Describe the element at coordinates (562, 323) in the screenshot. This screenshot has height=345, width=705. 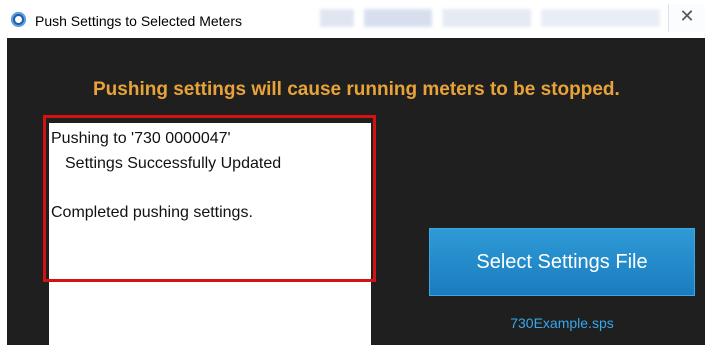
I see `selected-file-link: 730Example.sps` at that location.